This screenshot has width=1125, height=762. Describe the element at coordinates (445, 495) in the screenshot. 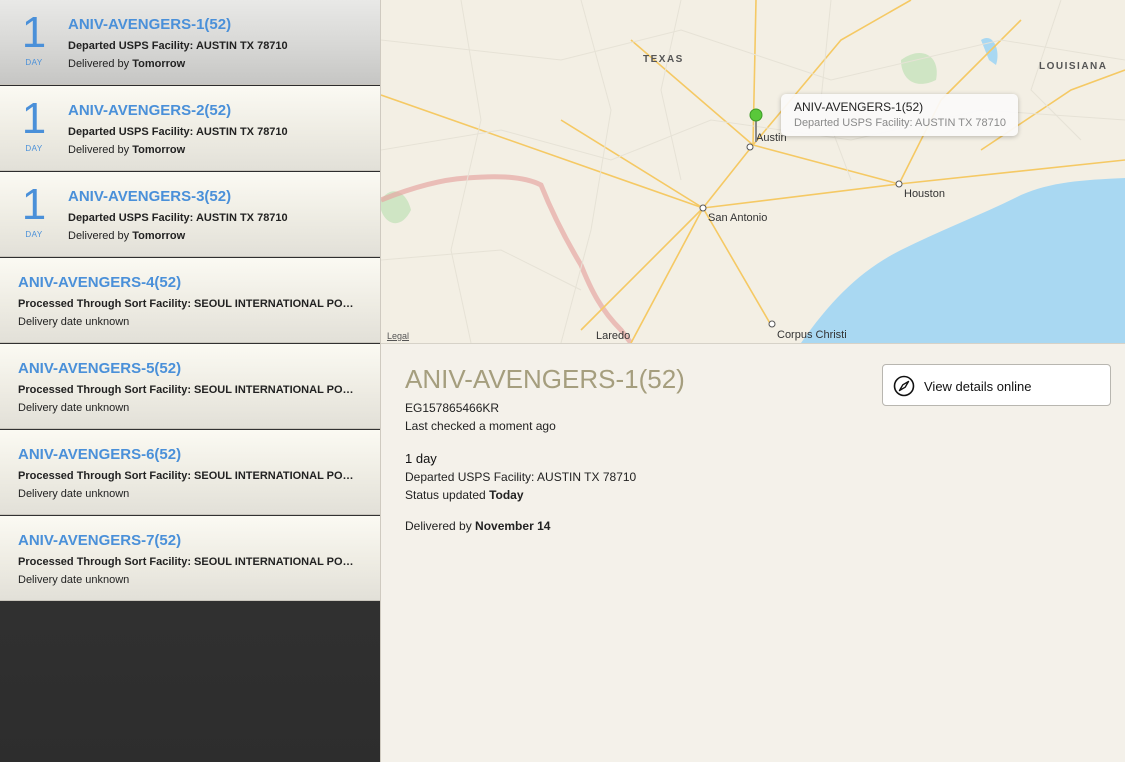

I see `status-updated-prefix: Status updated` at that location.